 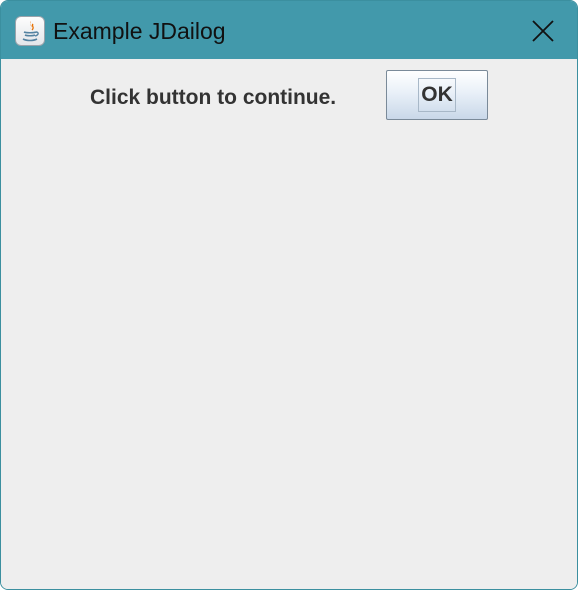 What do you see at coordinates (139, 31) in the screenshot?
I see `window-title: Example JDailog` at bounding box center [139, 31].